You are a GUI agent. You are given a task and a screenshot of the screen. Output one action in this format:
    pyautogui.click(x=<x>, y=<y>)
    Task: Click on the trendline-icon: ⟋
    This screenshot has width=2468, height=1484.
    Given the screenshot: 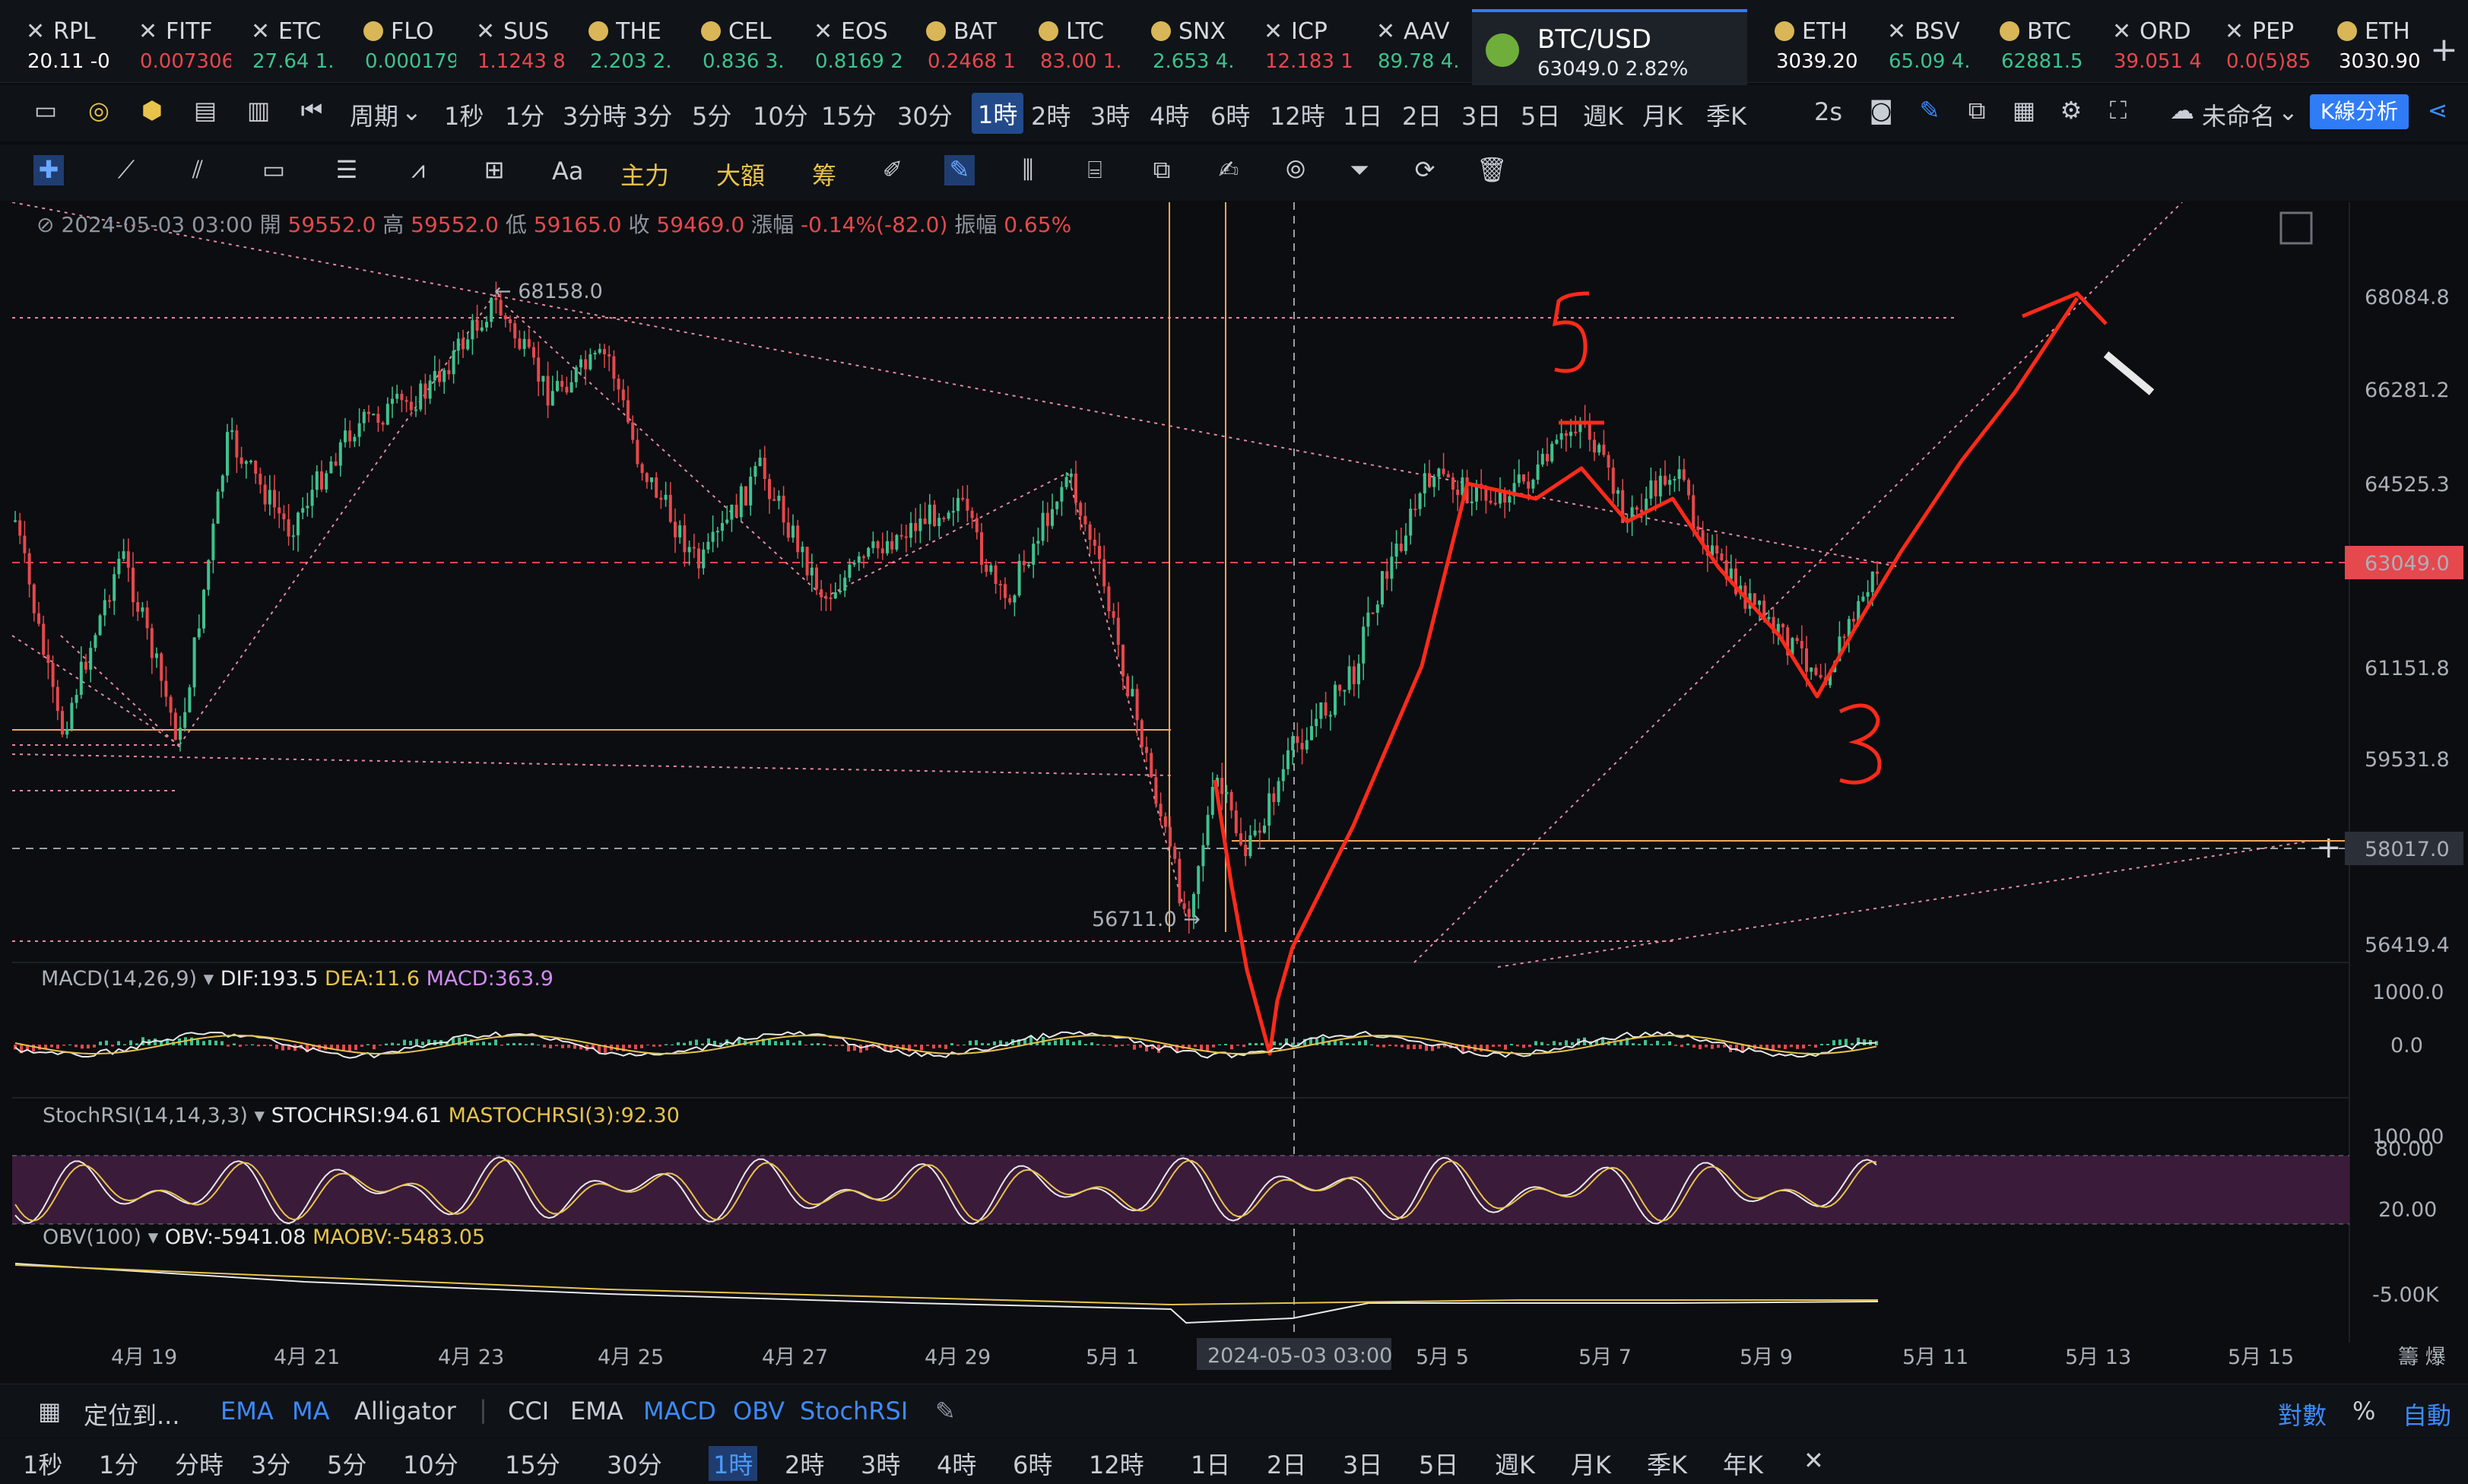 What is the action you would take?
    pyautogui.click(x=126, y=170)
    